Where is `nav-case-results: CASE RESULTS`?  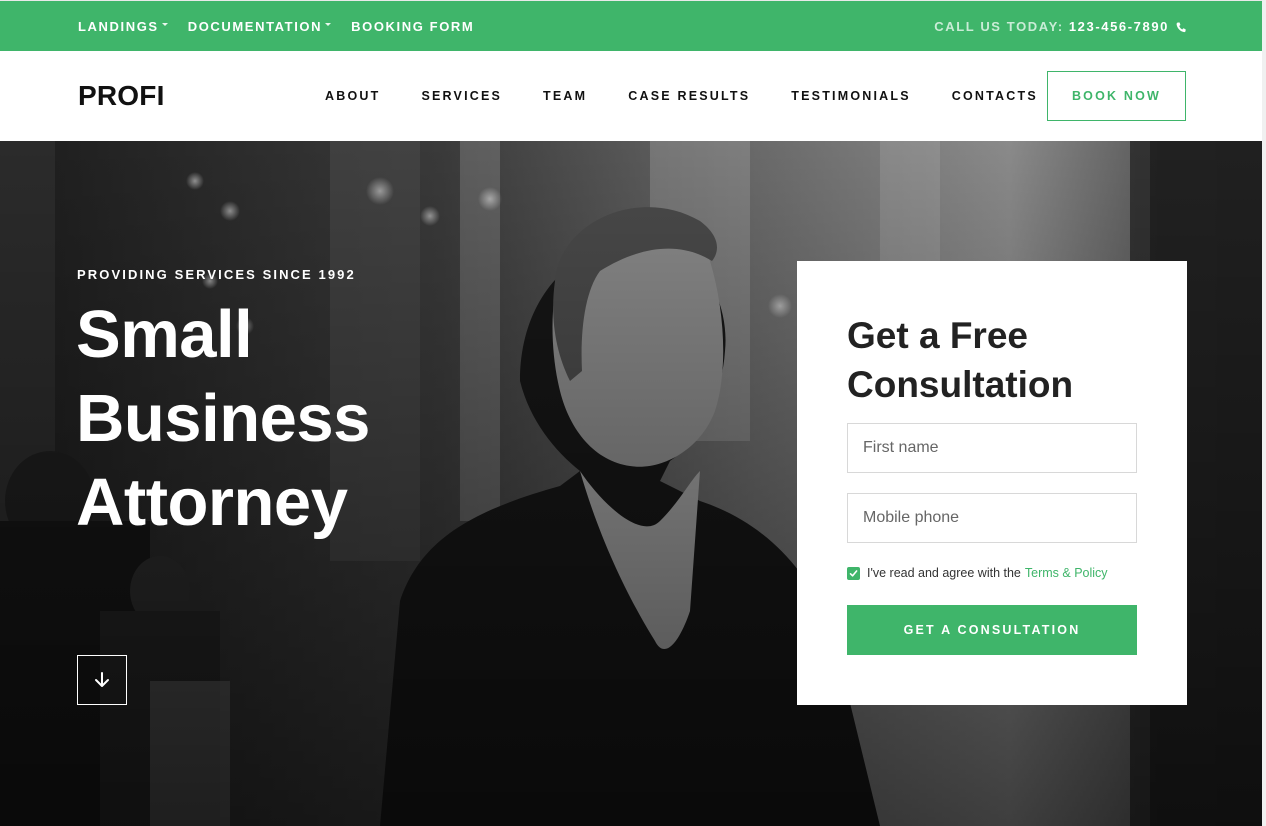
nav-case-results: CASE RESULTS is located at coordinates (689, 96).